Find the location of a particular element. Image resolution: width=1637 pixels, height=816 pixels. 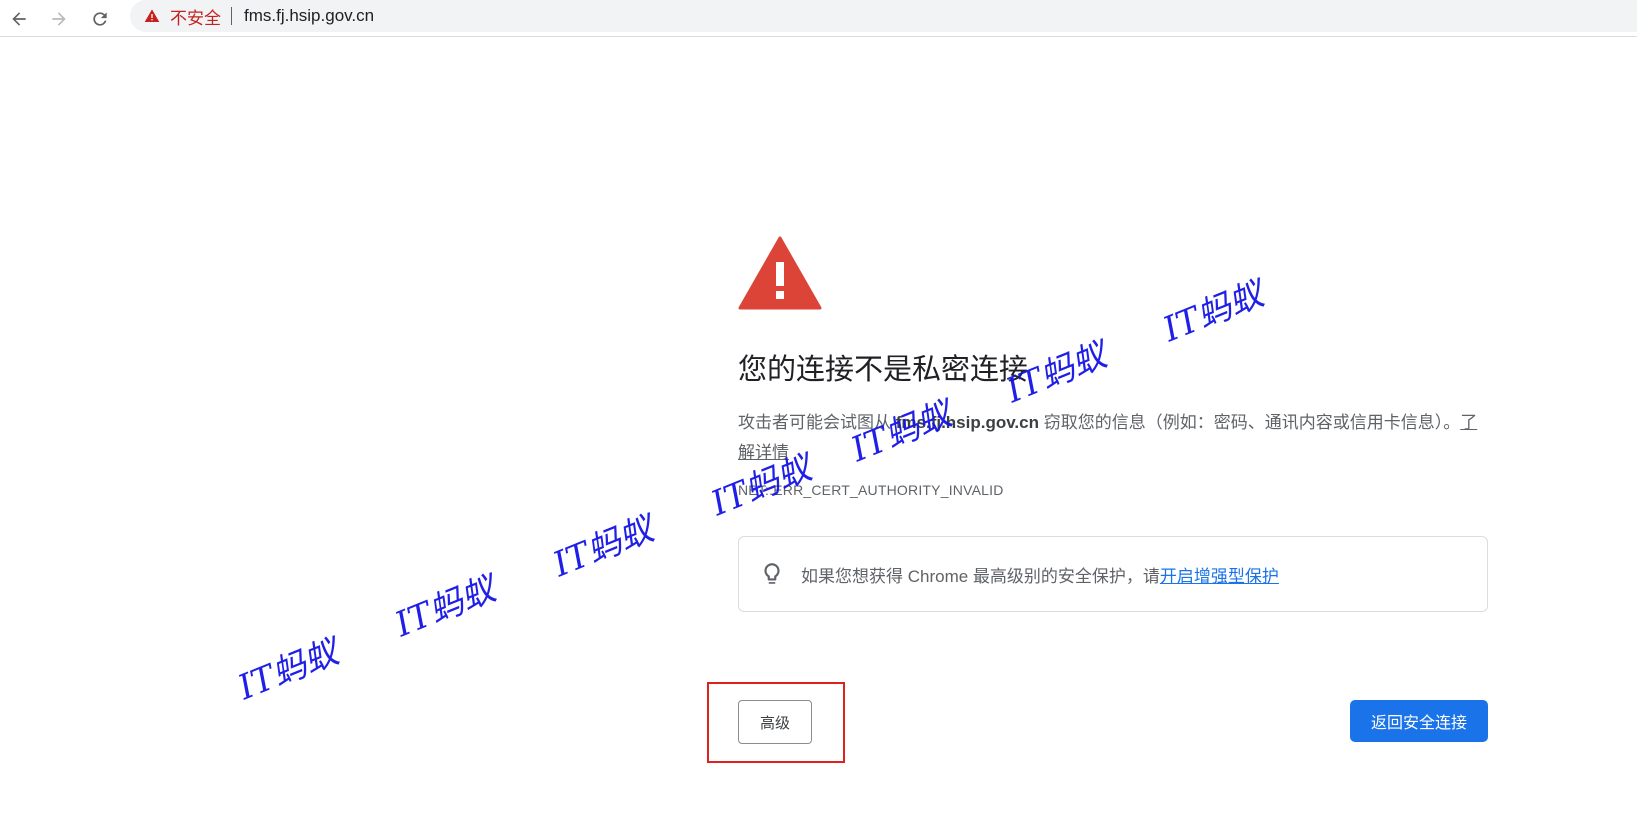

advanced-button: 高级 is located at coordinates (775, 722).